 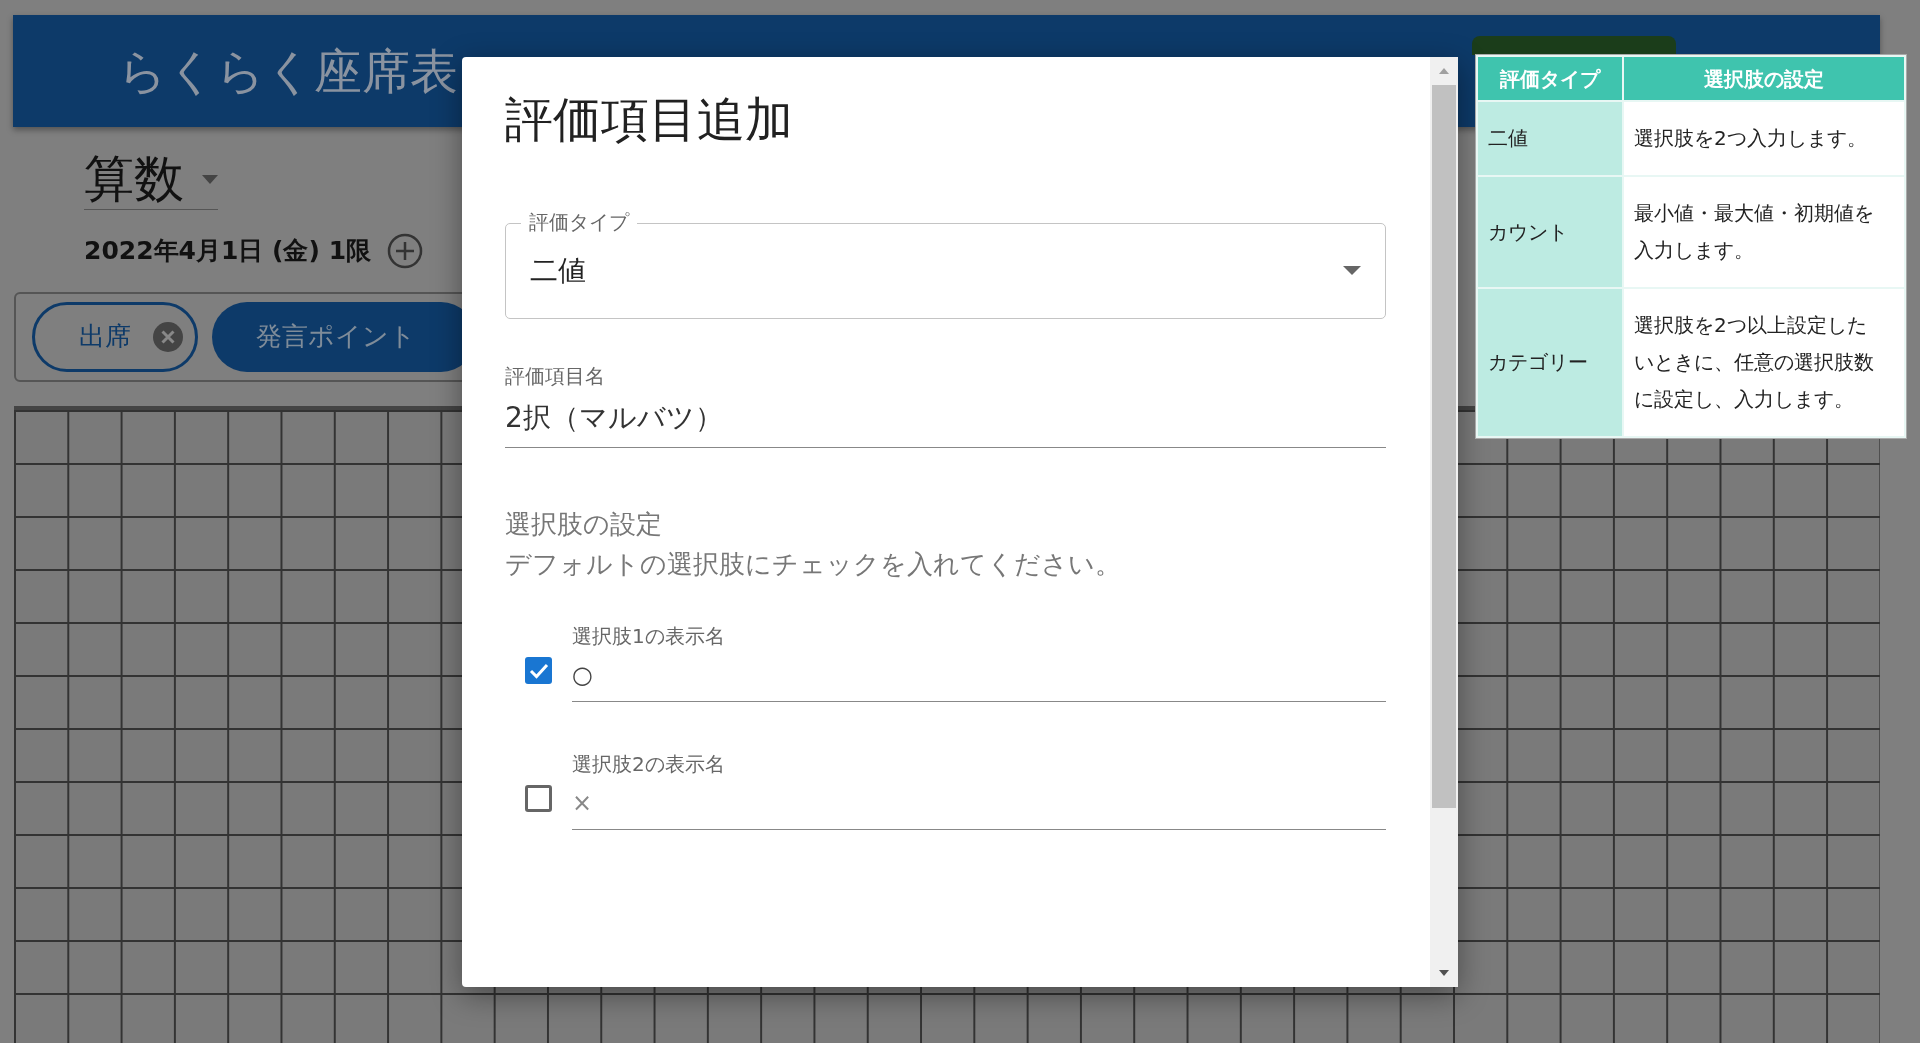 What do you see at coordinates (1574, 45) in the screenshot?
I see `header-button` at bounding box center [1574, 45].